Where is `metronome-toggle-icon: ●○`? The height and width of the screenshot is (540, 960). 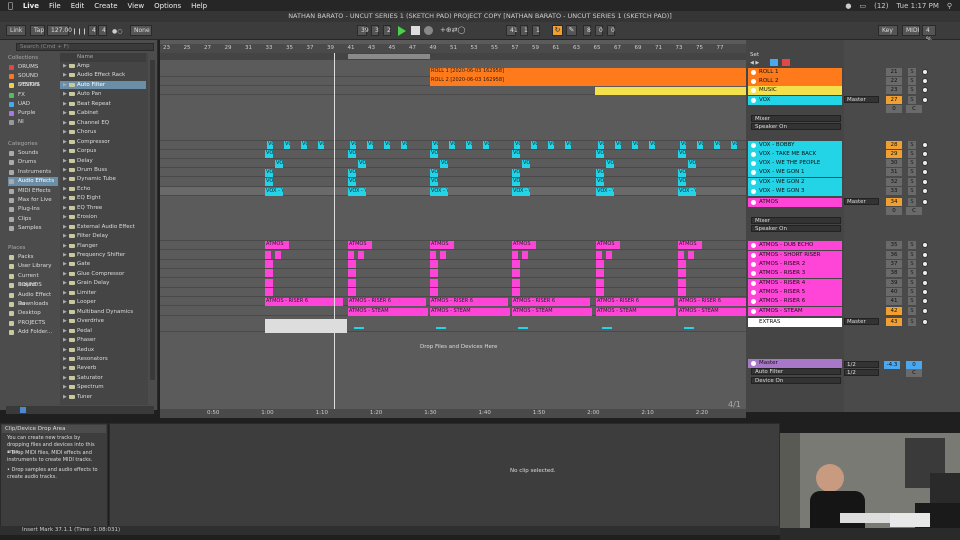 metronome-toggle-icon: ●○ is located at coordinates (117, 31).